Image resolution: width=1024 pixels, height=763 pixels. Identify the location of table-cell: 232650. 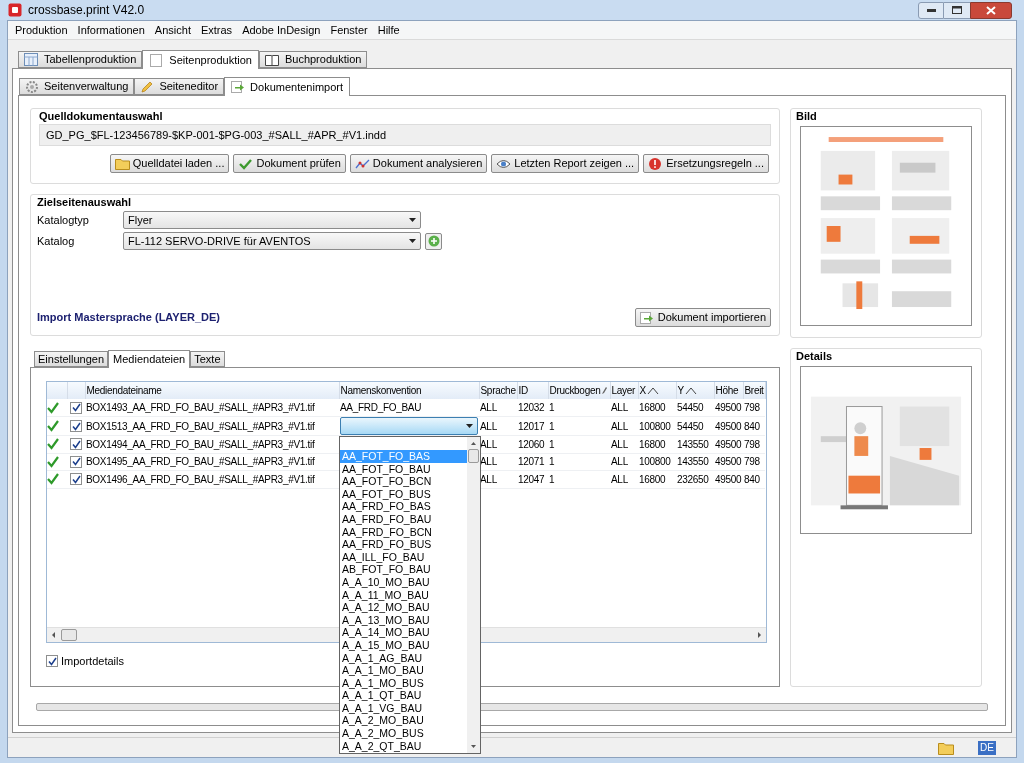
(693, 479).